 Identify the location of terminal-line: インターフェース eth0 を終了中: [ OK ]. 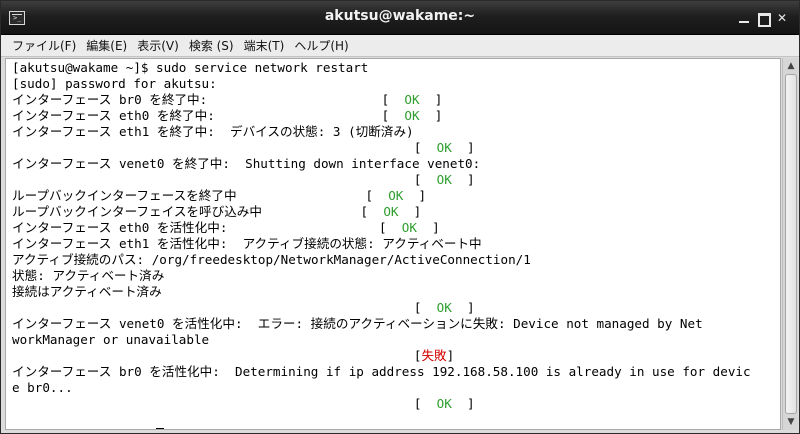
(381, 116).